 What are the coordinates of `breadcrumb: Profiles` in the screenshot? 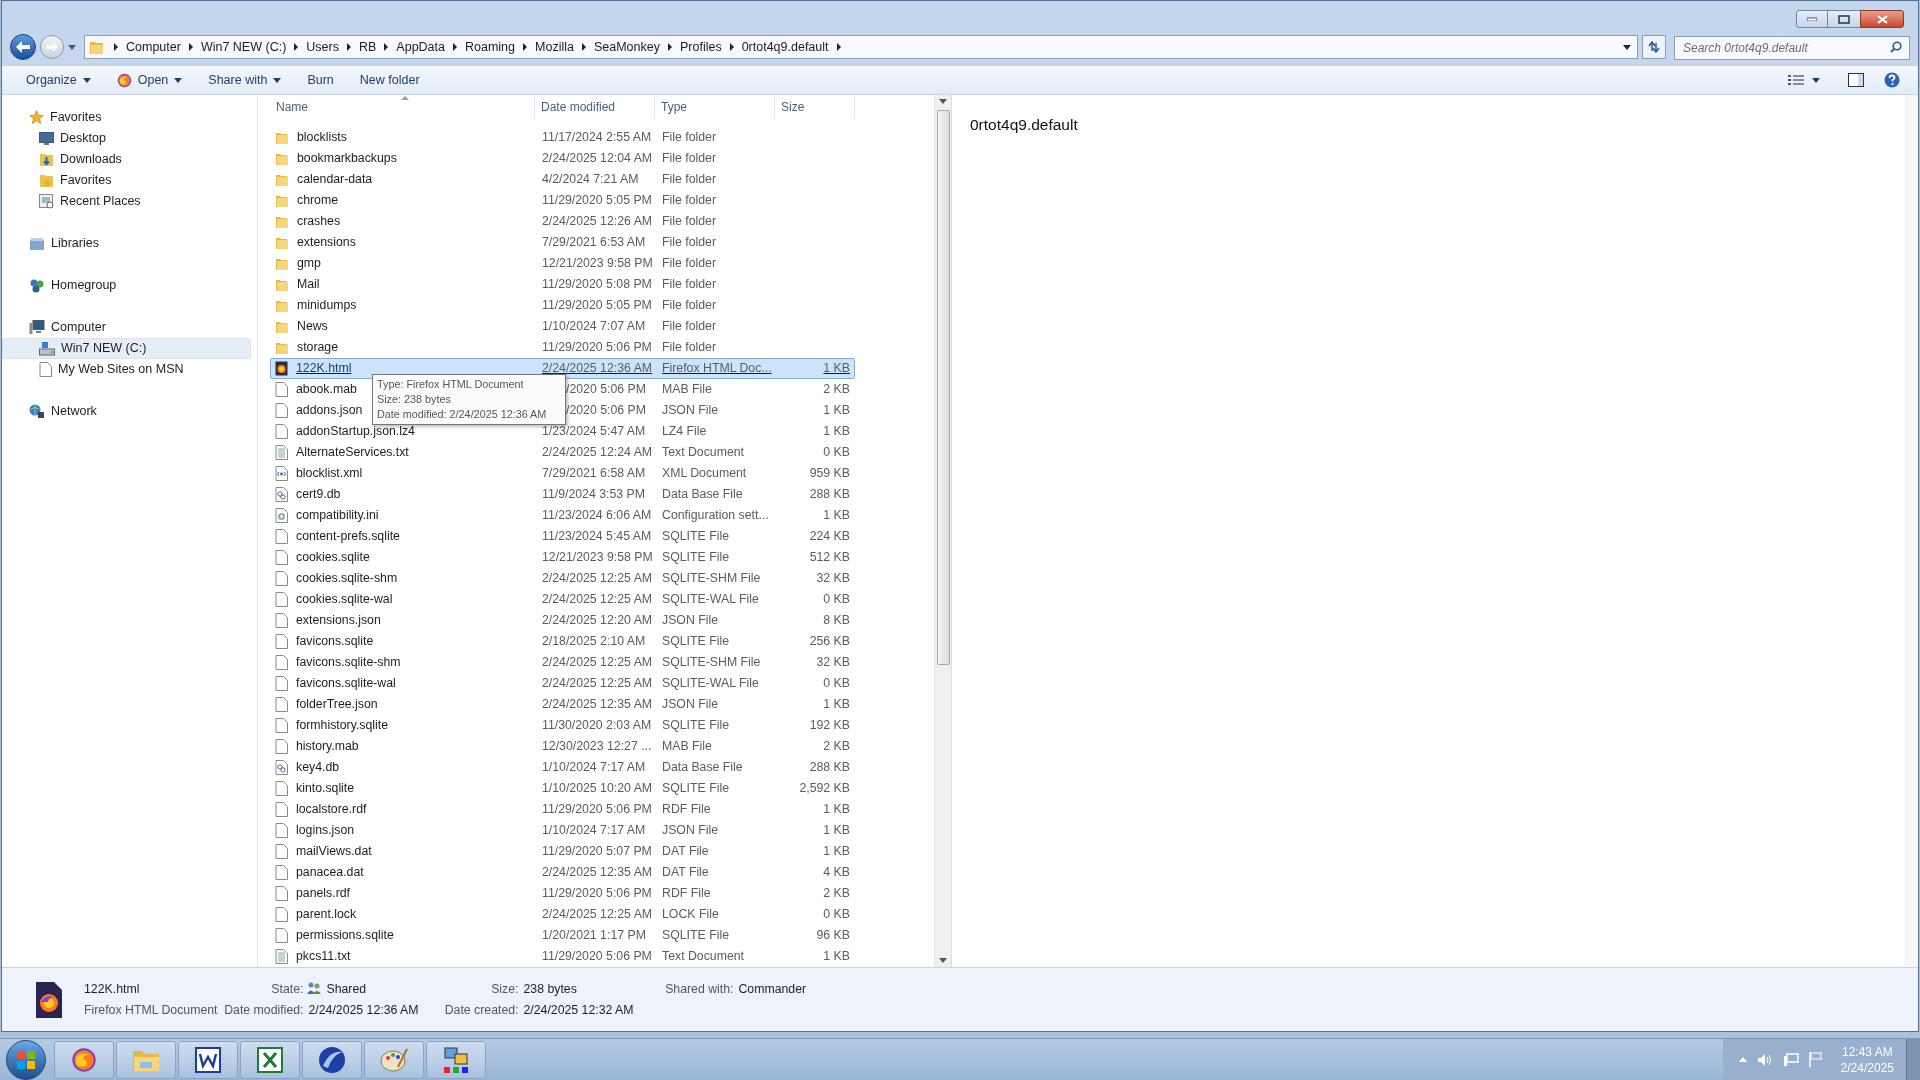 It's located at (700, 47).